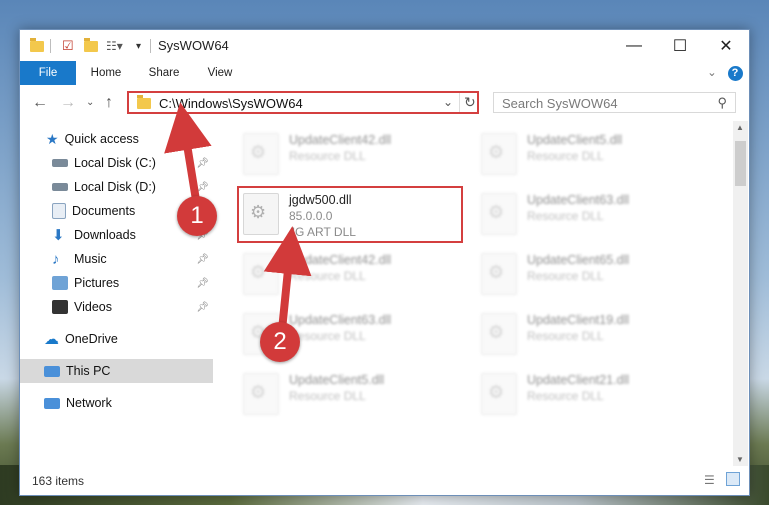  I want to click on annotation-arrows, so click(238, 218).